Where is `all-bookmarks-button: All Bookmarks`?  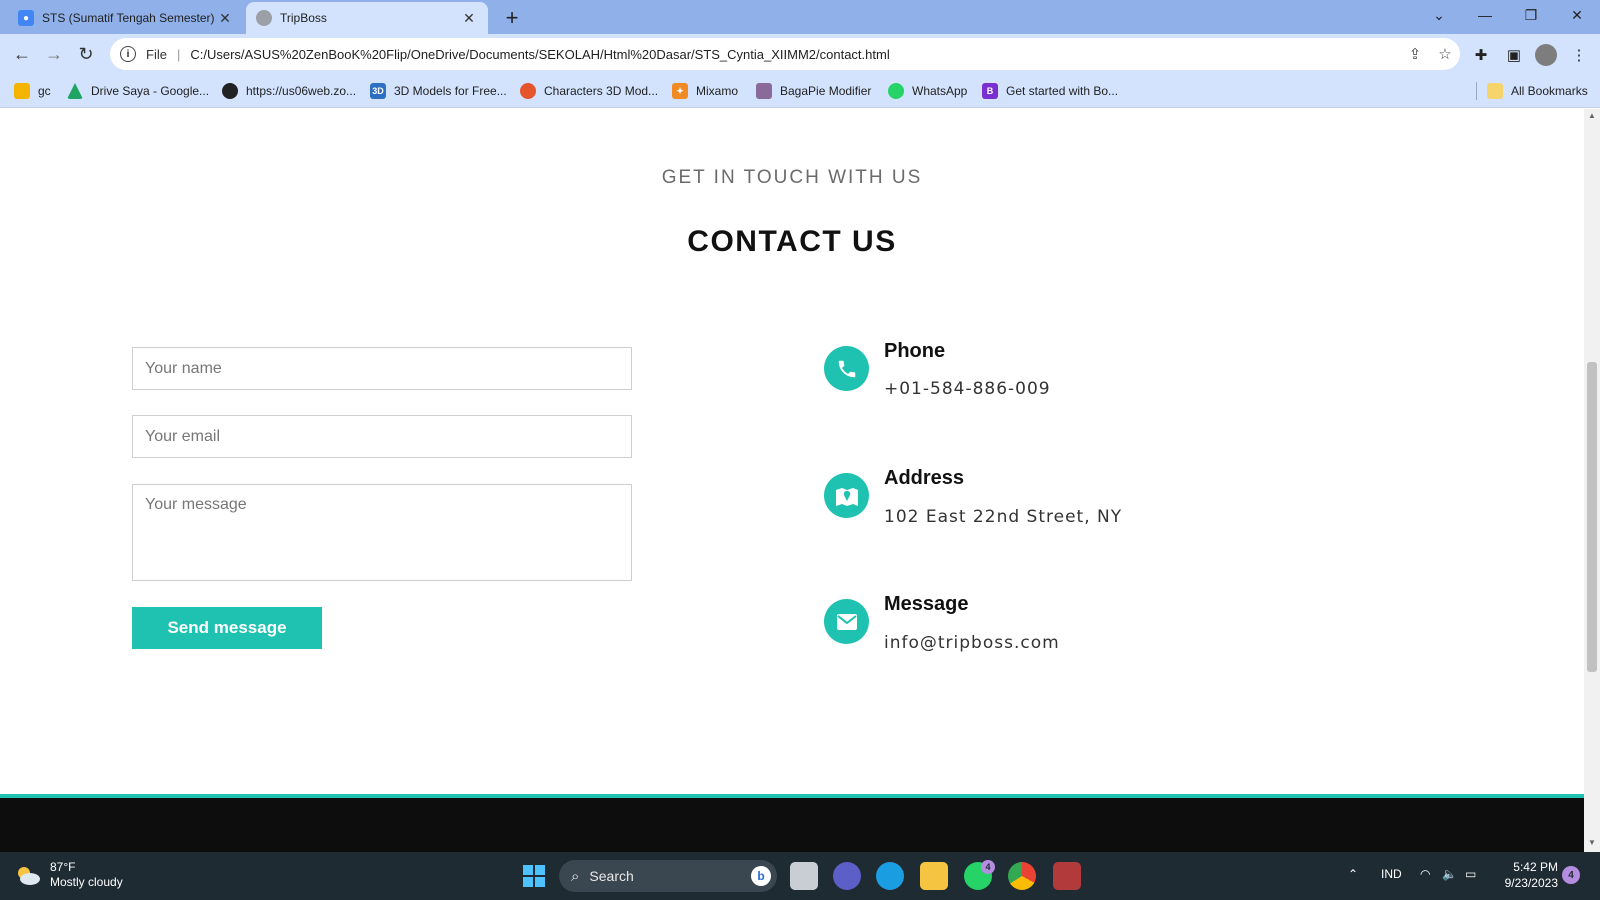
all-bookmarks-button: All Bookmarks is located at coordinates (1532, 91).